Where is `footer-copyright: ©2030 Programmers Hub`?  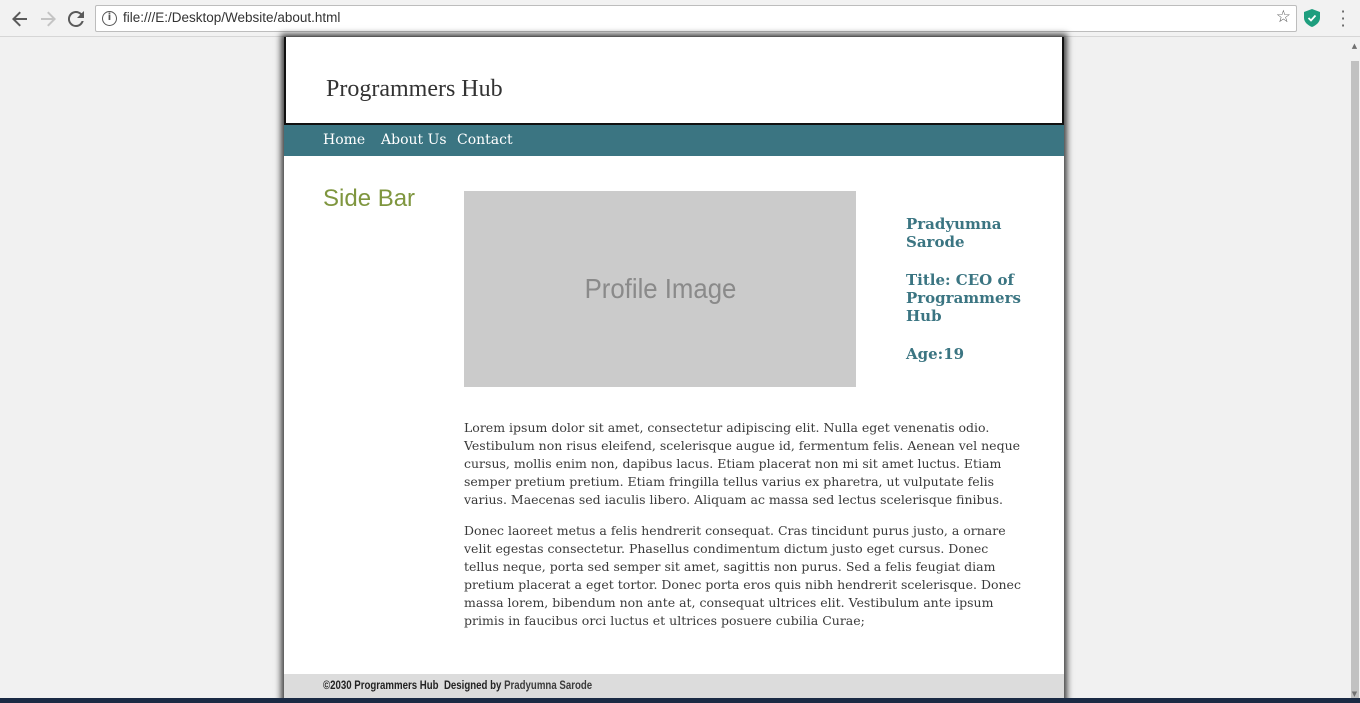 footer-copyright: ©2030 Programmers Hub is located at coordinates (381, 686).